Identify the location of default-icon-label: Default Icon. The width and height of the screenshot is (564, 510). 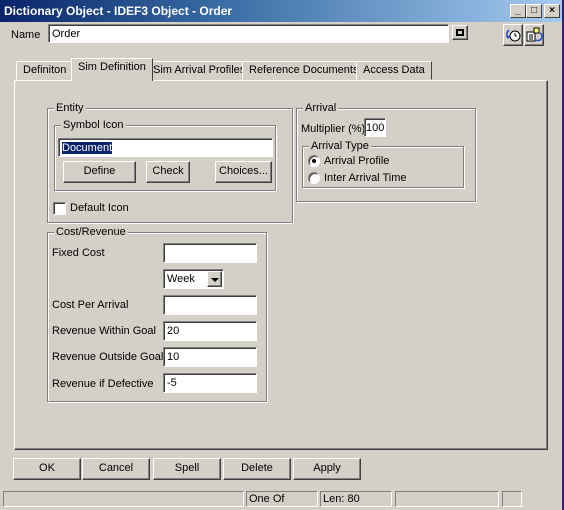
(99, 208).